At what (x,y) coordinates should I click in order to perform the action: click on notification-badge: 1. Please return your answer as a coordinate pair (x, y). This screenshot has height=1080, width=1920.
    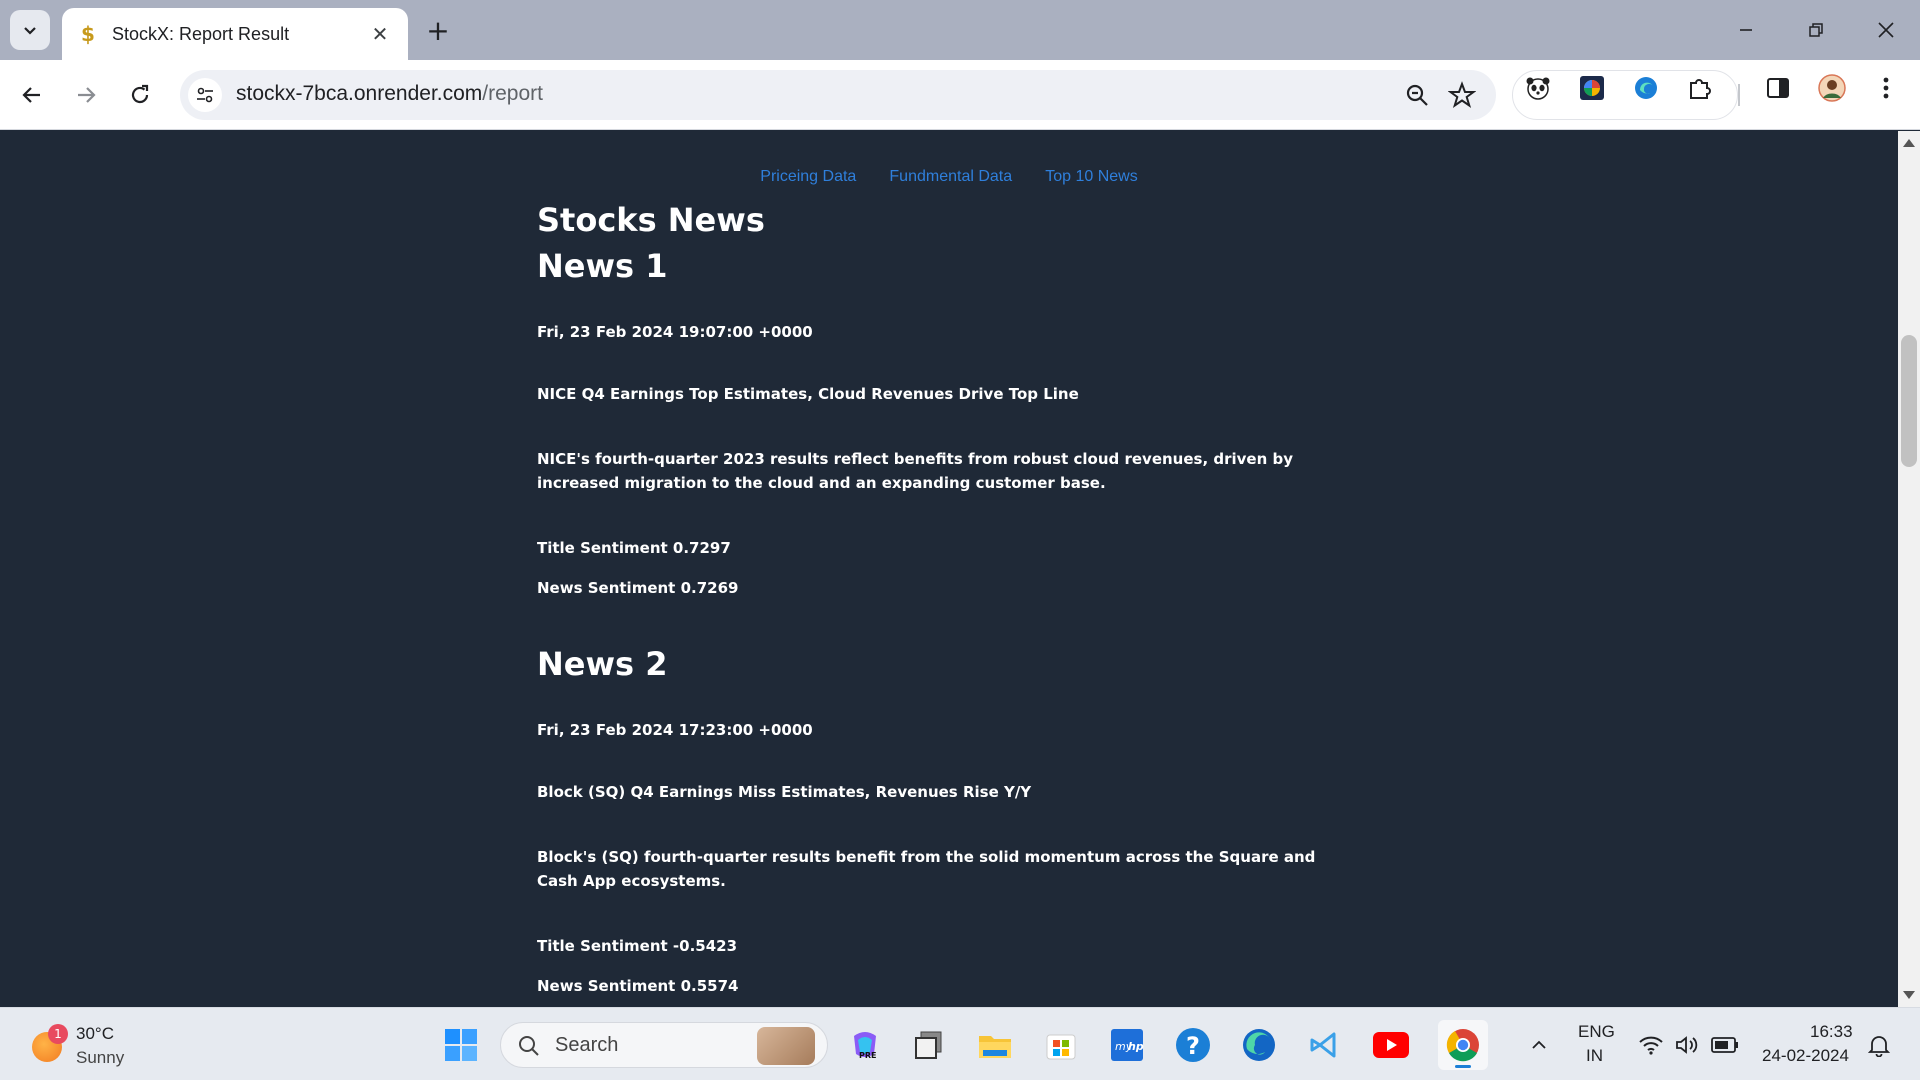
    Looking at the image, I should click on (58, 1034).